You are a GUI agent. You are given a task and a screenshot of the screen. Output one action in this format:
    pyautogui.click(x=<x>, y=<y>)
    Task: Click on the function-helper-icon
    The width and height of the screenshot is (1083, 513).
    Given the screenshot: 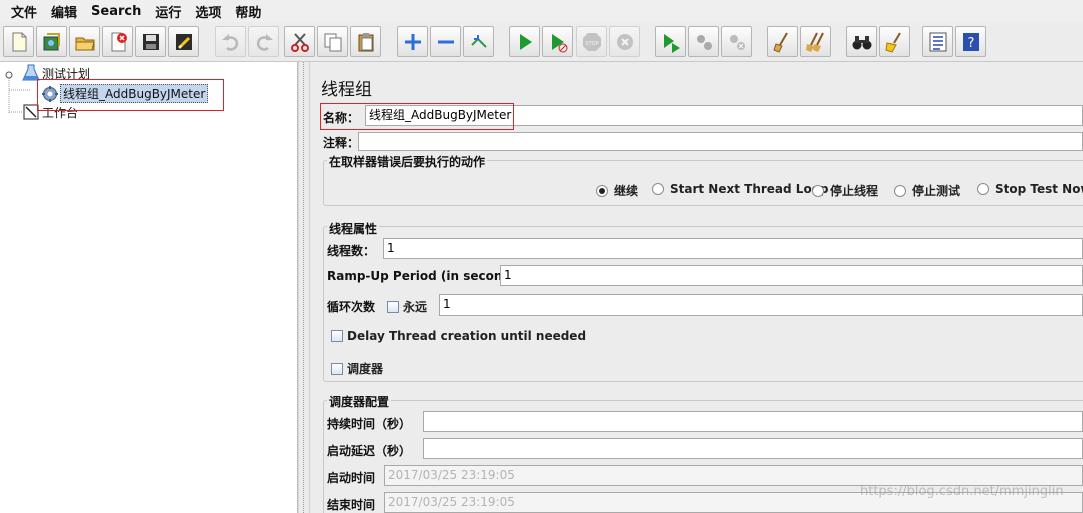 What is the action you would take?
    pyautogui.click(x=937, y=41)
    